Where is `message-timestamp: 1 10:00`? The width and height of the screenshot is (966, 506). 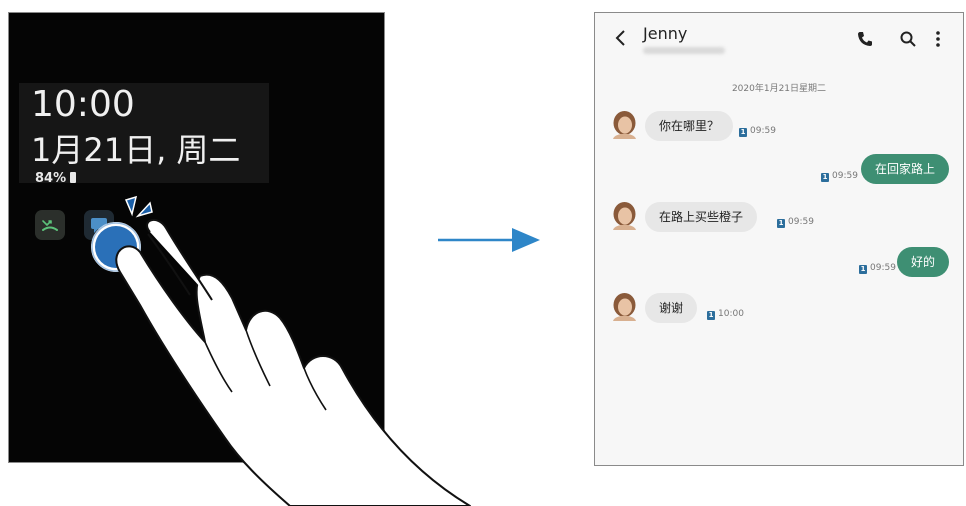 message-timestamp: 1 10:00 is located at coordinates (725, 314).